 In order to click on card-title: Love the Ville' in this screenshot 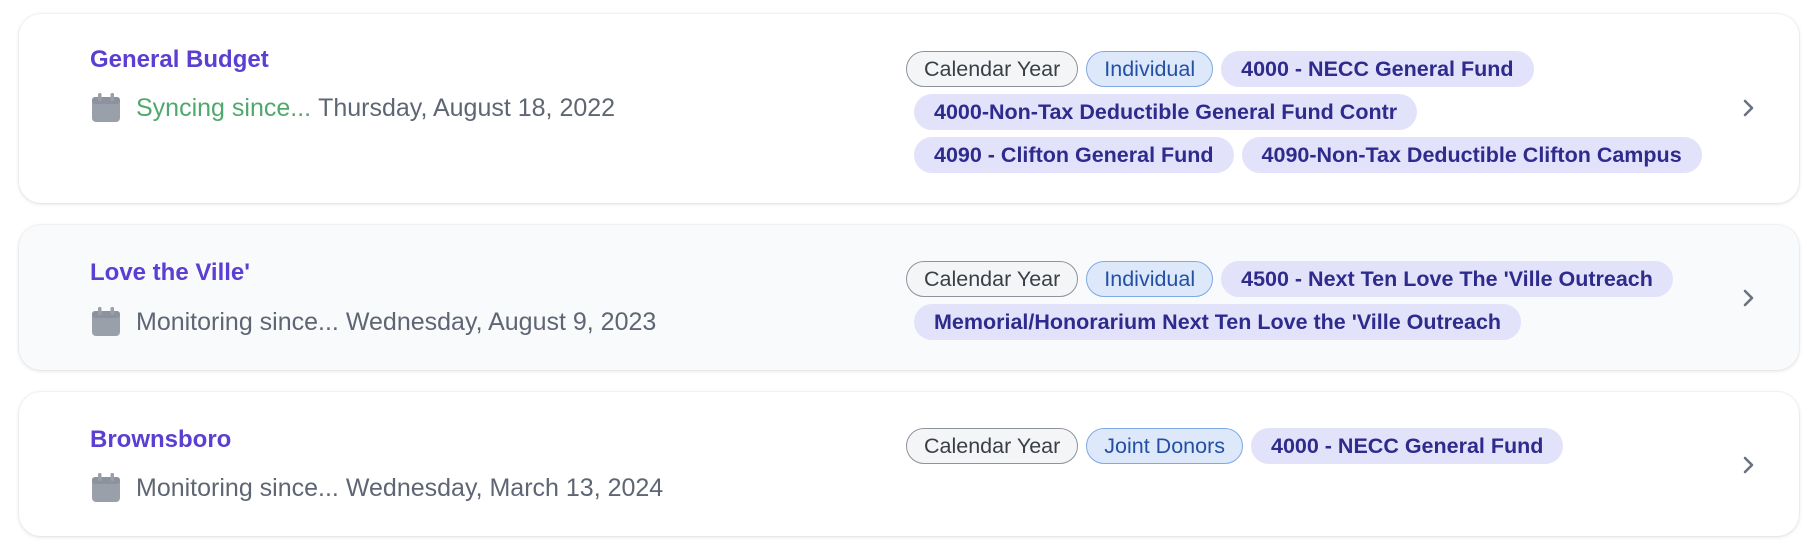, I will do `click(170, 273)`.